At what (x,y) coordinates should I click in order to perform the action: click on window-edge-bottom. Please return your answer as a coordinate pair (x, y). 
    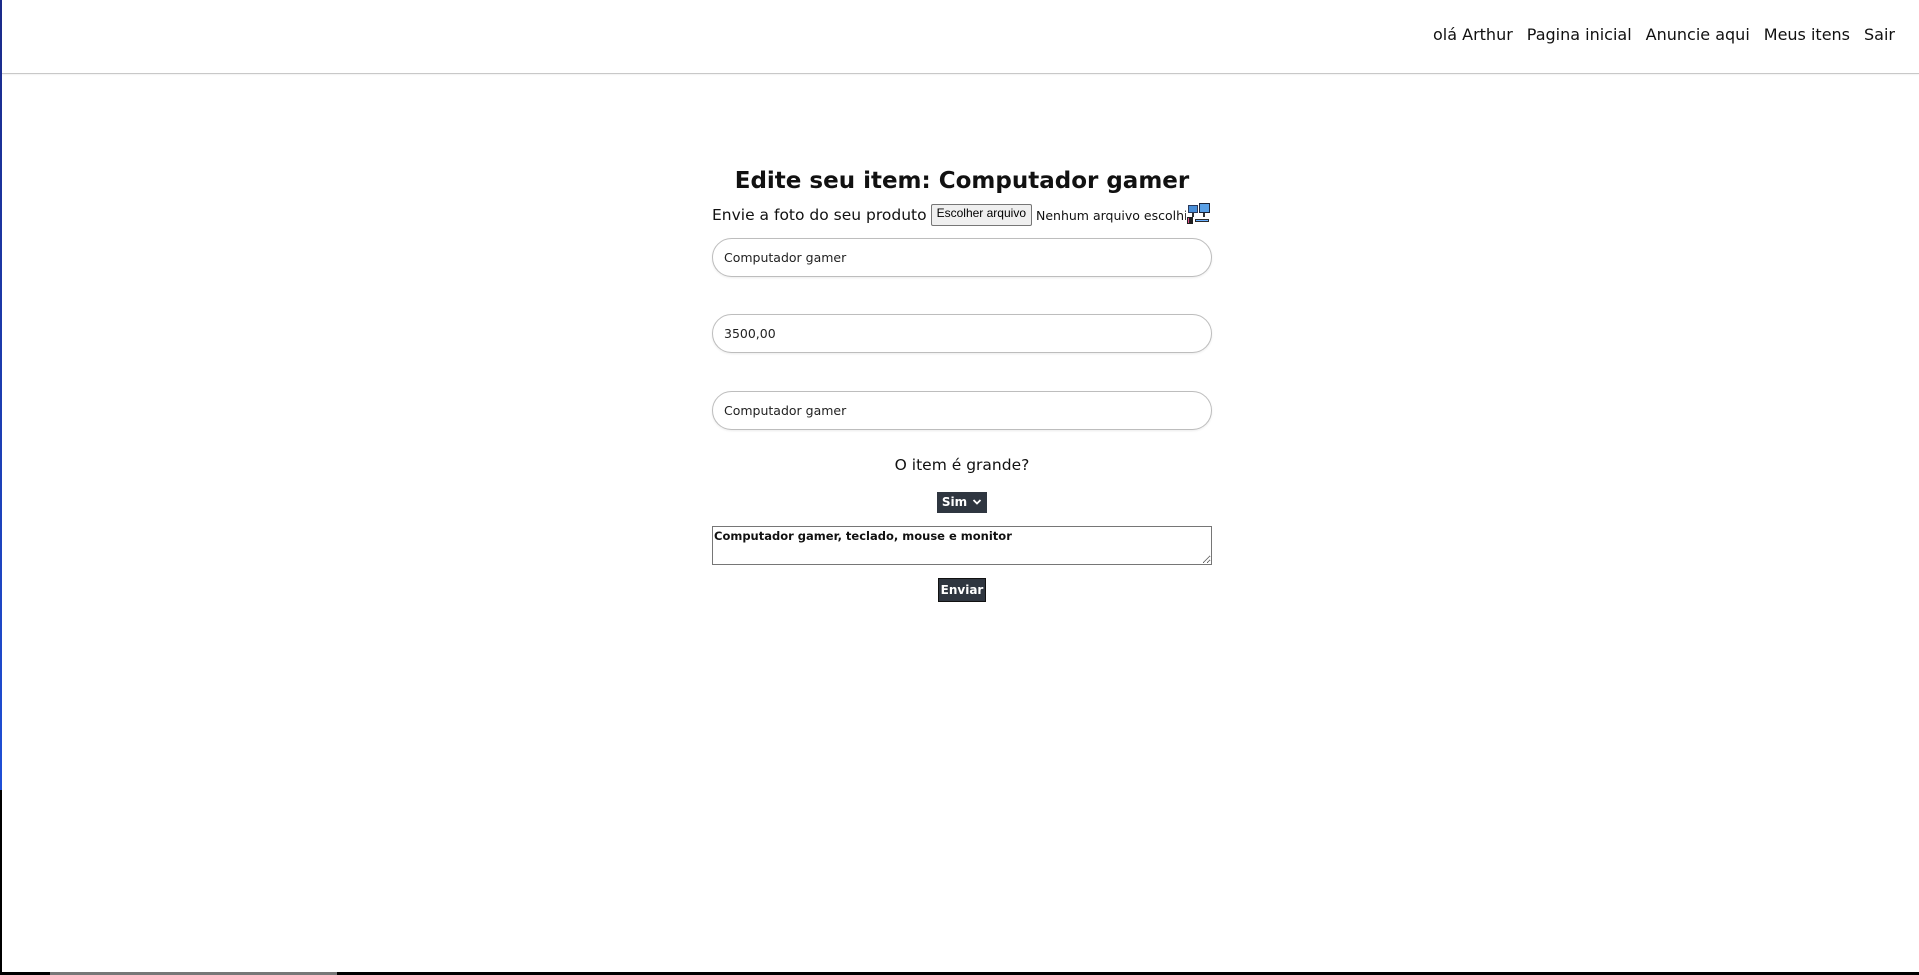
    Looking at the image, I should click on (1, 882).